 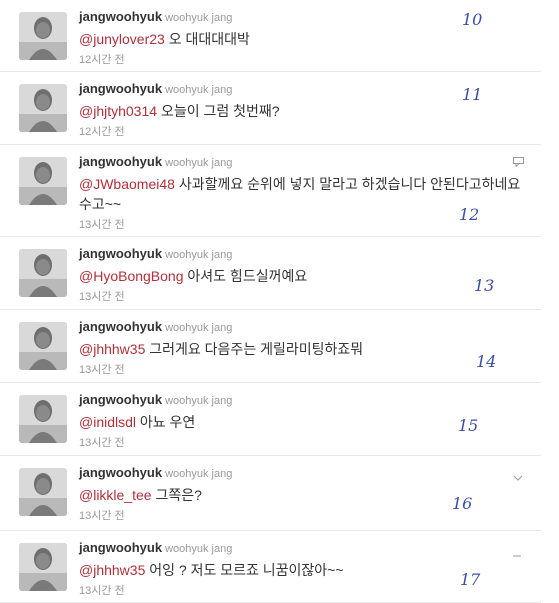 I want to click on more-icon, so click(x=518, y=555).